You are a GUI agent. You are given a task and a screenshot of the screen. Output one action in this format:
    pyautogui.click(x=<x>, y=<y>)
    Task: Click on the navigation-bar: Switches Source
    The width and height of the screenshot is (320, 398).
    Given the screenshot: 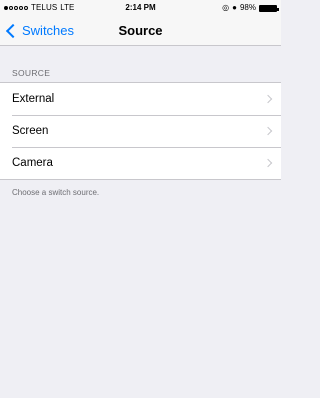 What is the action you would take?
    pyautogui.click(x=140, y=30)
    